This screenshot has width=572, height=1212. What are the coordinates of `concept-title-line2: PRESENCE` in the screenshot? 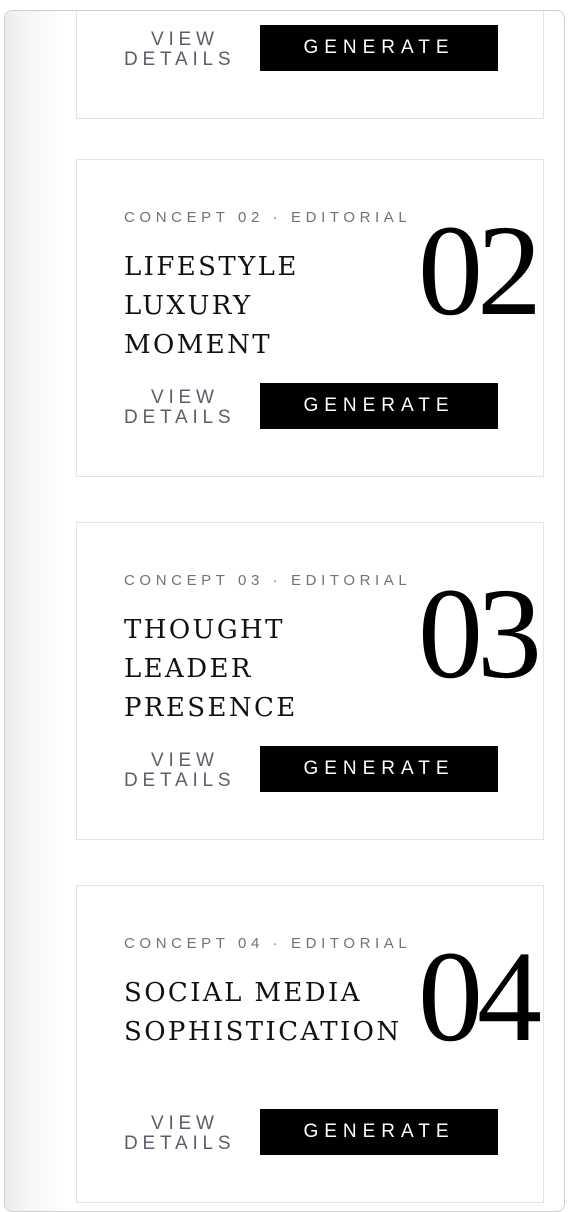 It's located at (211, 708).